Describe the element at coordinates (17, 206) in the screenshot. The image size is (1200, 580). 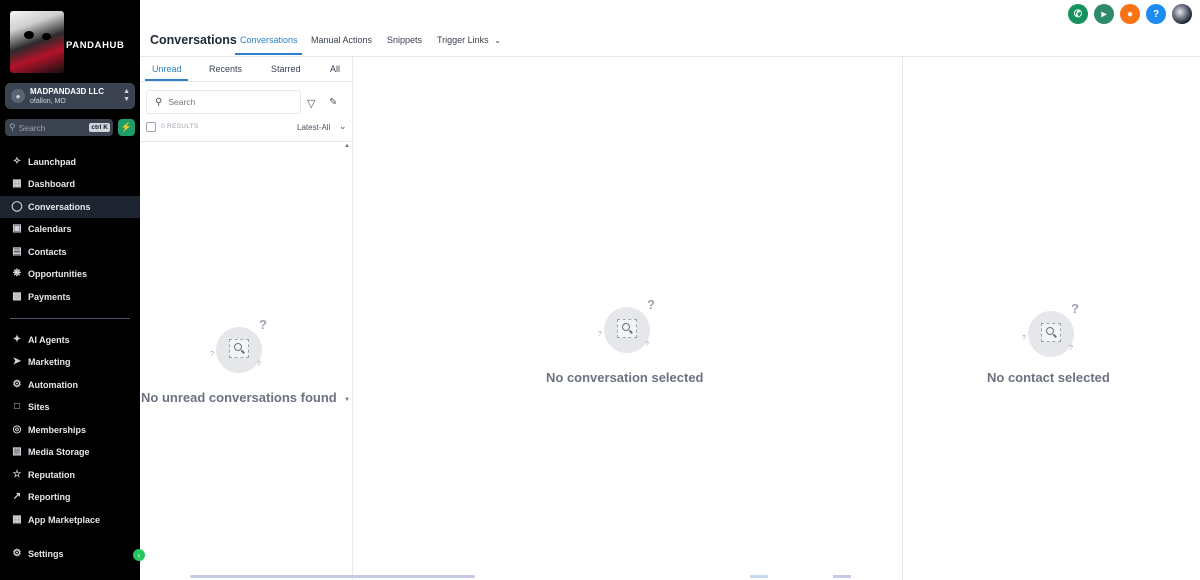
I see `chat-bubble-icon: ◯` at that location.